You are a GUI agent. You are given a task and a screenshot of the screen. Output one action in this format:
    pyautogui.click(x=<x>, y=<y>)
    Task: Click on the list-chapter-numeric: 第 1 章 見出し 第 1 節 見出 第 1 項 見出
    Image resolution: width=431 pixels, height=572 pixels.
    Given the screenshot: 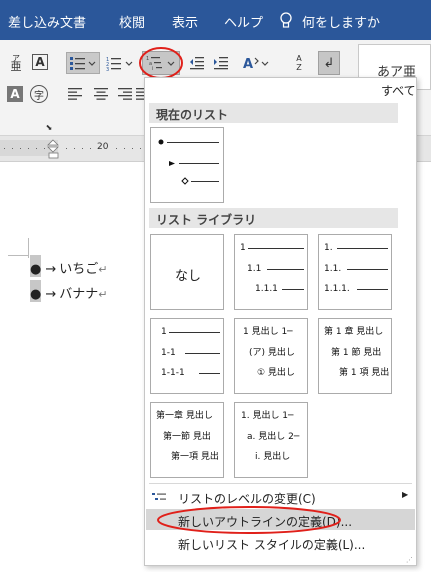 What is the action you would take?
    pyautogui.click(x=355, y=356)
    